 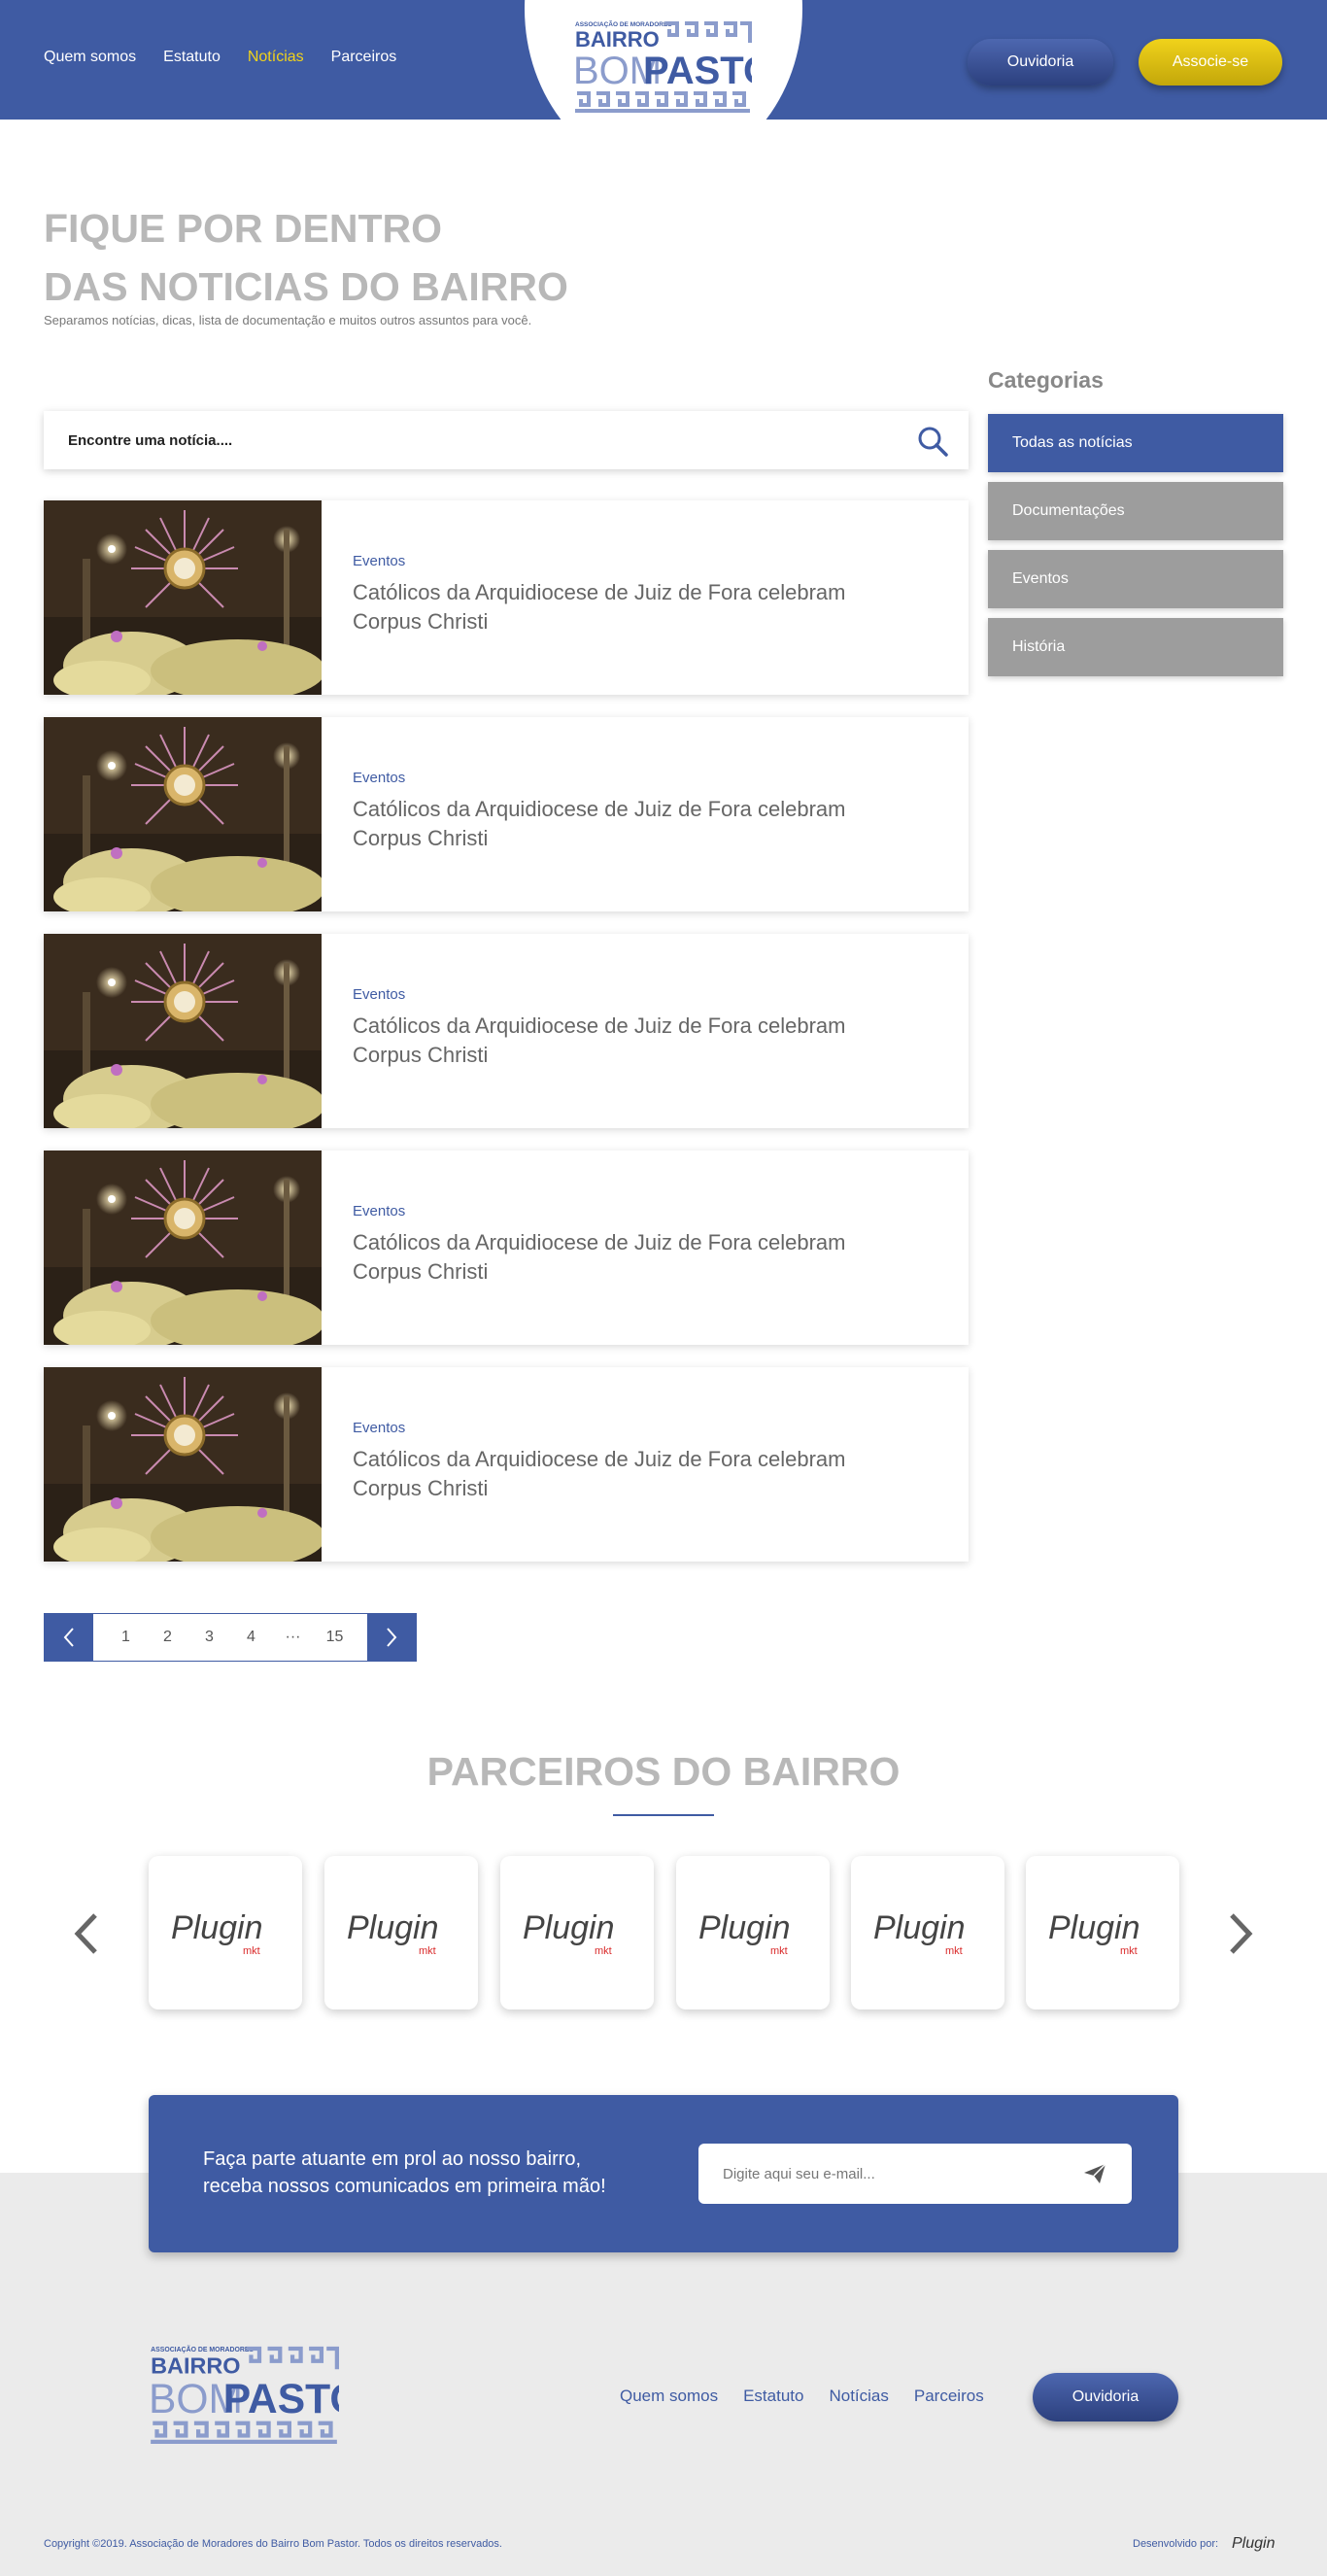 What do you see at coordinates (697, 71) in the screenshot?
I see `logo-line2b: PASTOR` at bounding box center [697, 71].